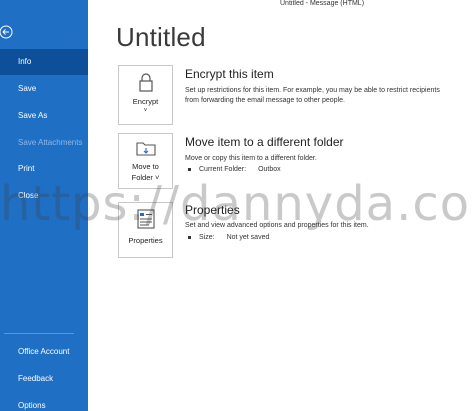 Image resolution: width=474 pixels, height=411 pixels. What do you see at coordinates (223, 169) in the screenshot?
I see `current-folder-label: Current Folder:` at bounding box center [223, 169].